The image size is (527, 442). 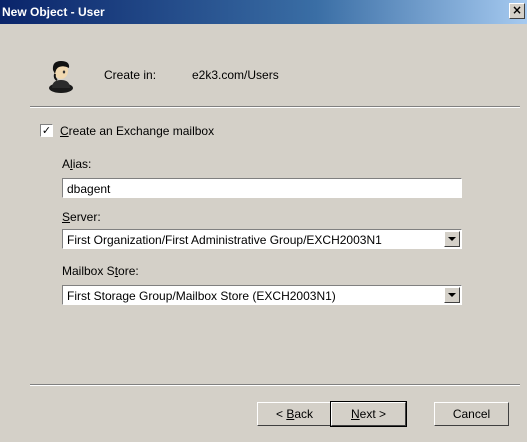 What do you see at coordinates (294, 414) in the screenshot?
I see `back-button: < Back` at bounding box center [294, 414].